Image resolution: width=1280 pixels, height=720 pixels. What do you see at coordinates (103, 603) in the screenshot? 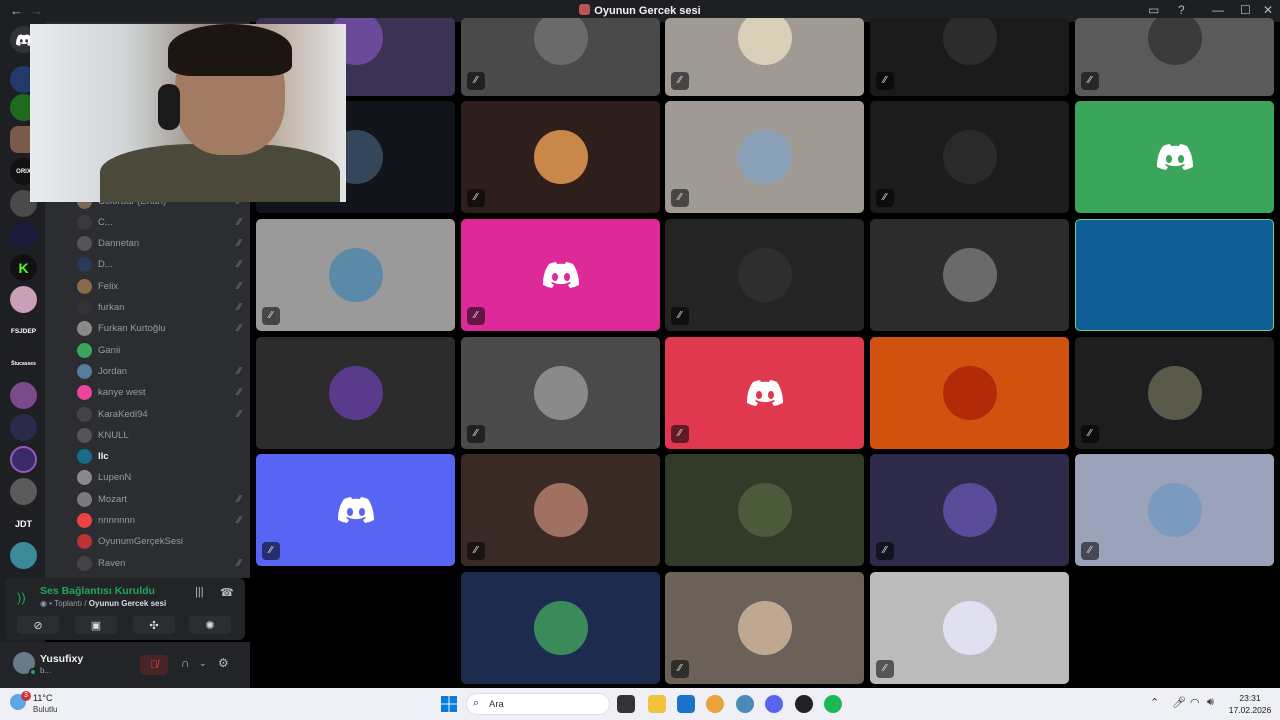
I see `voice-channel-path: ◉ • Toplantı / Oyunun Gercek sesi` at bounding box center [103, 603].